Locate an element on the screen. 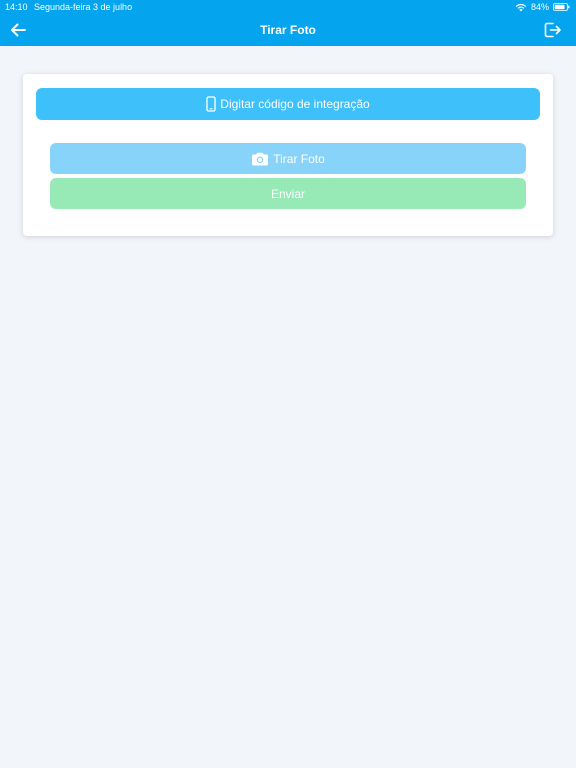 This screenshot has width=576, height=768. status-indicators: 84% is located at coordinates (542, 7).